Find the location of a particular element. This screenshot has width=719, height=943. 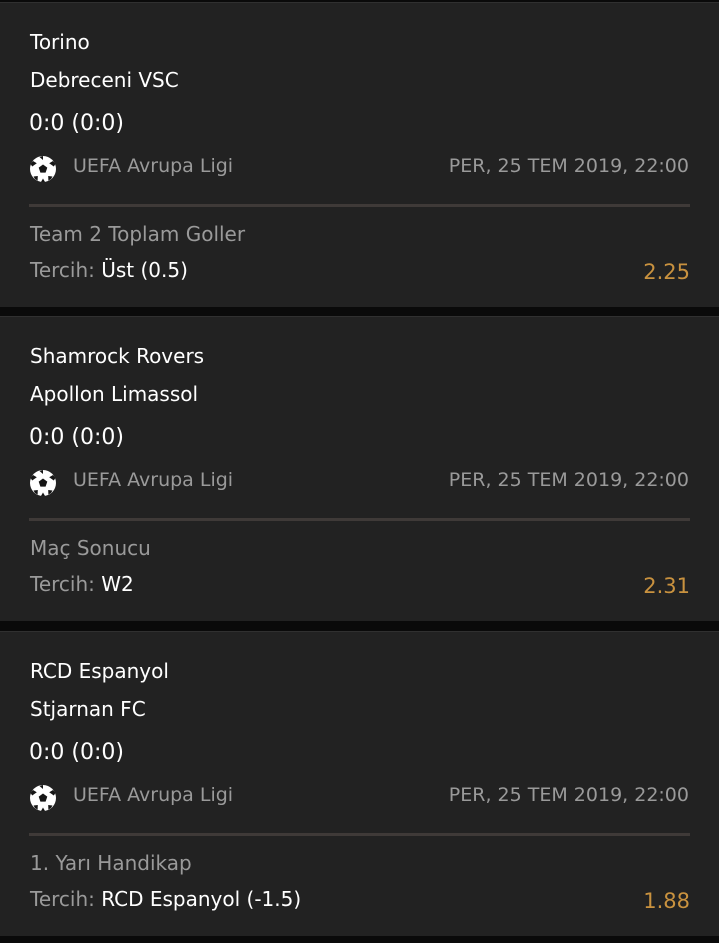

team-2-name: Apollon Limassol is located at coordinates (114, 394).